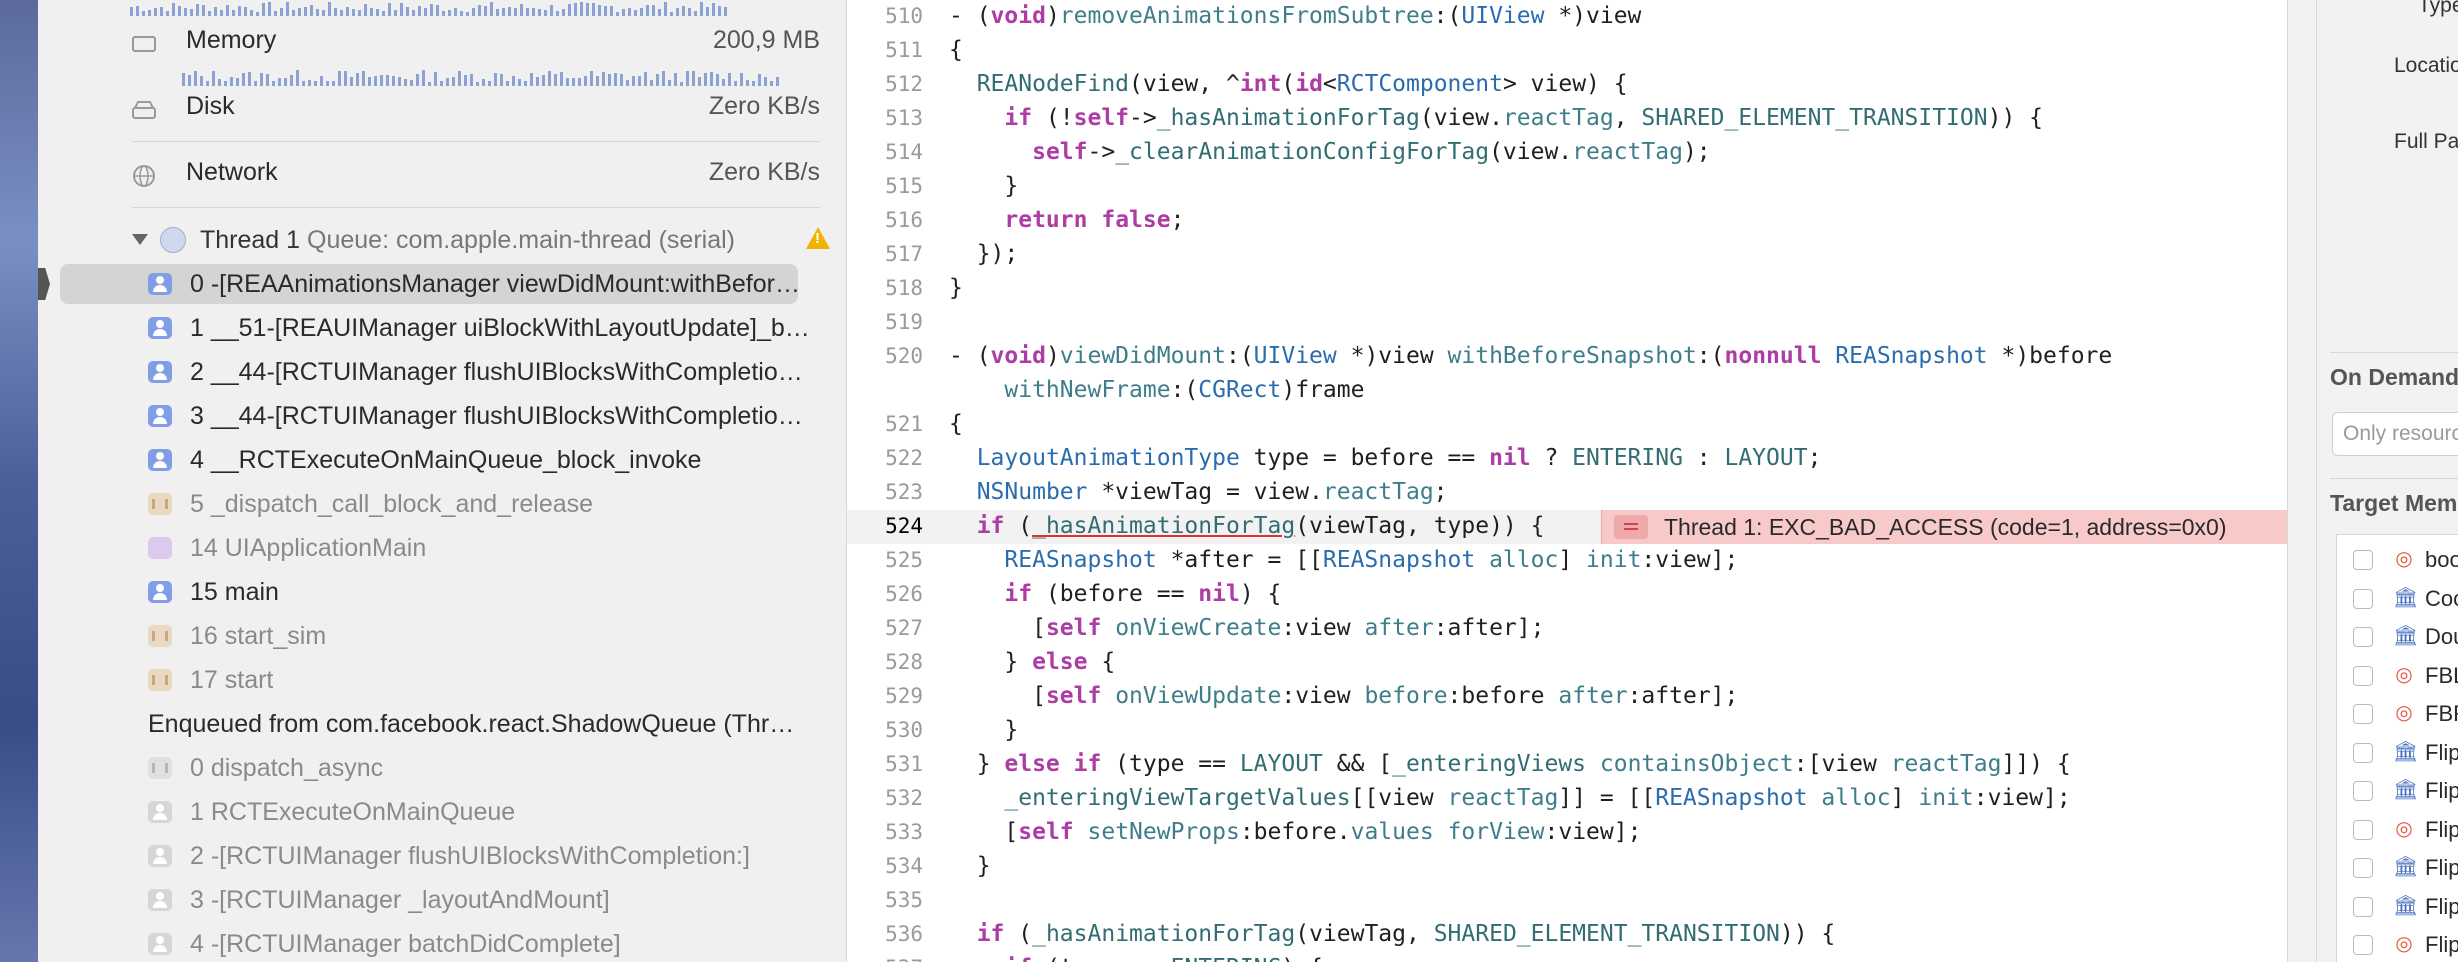  Describe the element at coordinates (1567, 663) in the screenshot. I see `code-line: 528 } else {` at that location.